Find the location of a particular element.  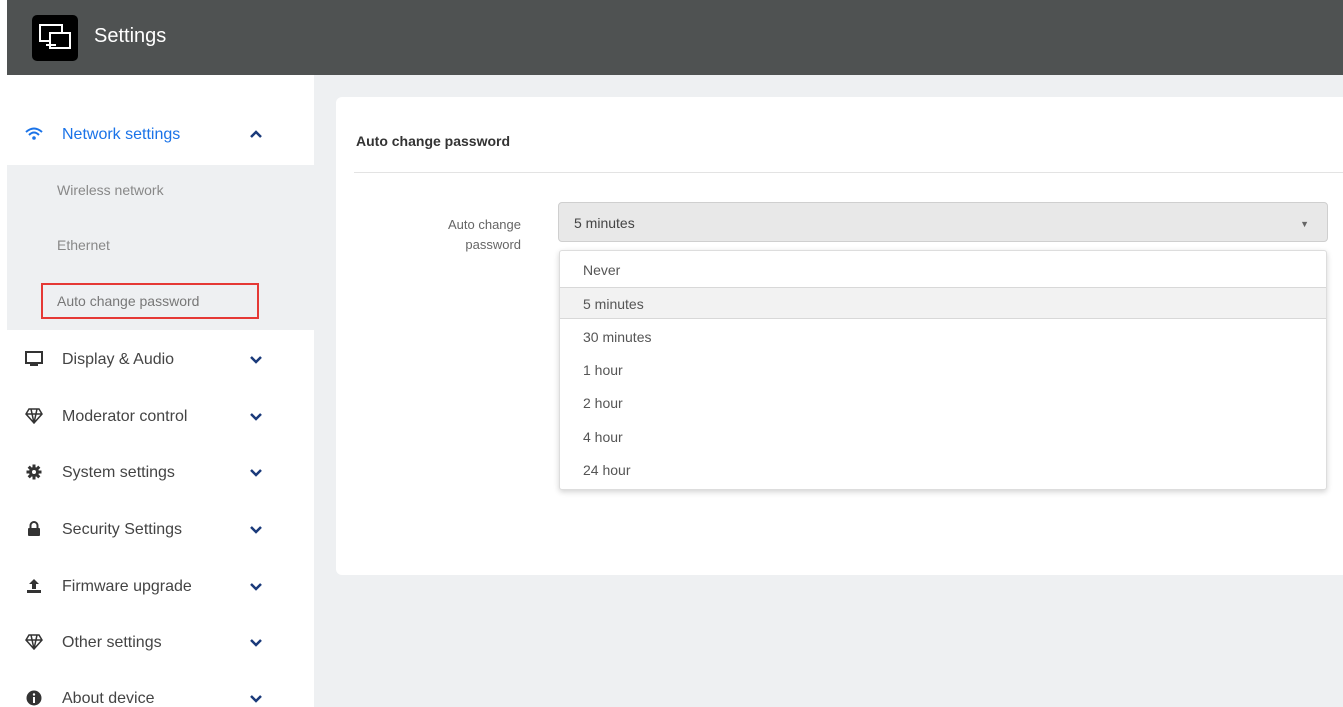

sidebar-subitem-auto-change-password: Auto change password is located at coordinates (150, 301).